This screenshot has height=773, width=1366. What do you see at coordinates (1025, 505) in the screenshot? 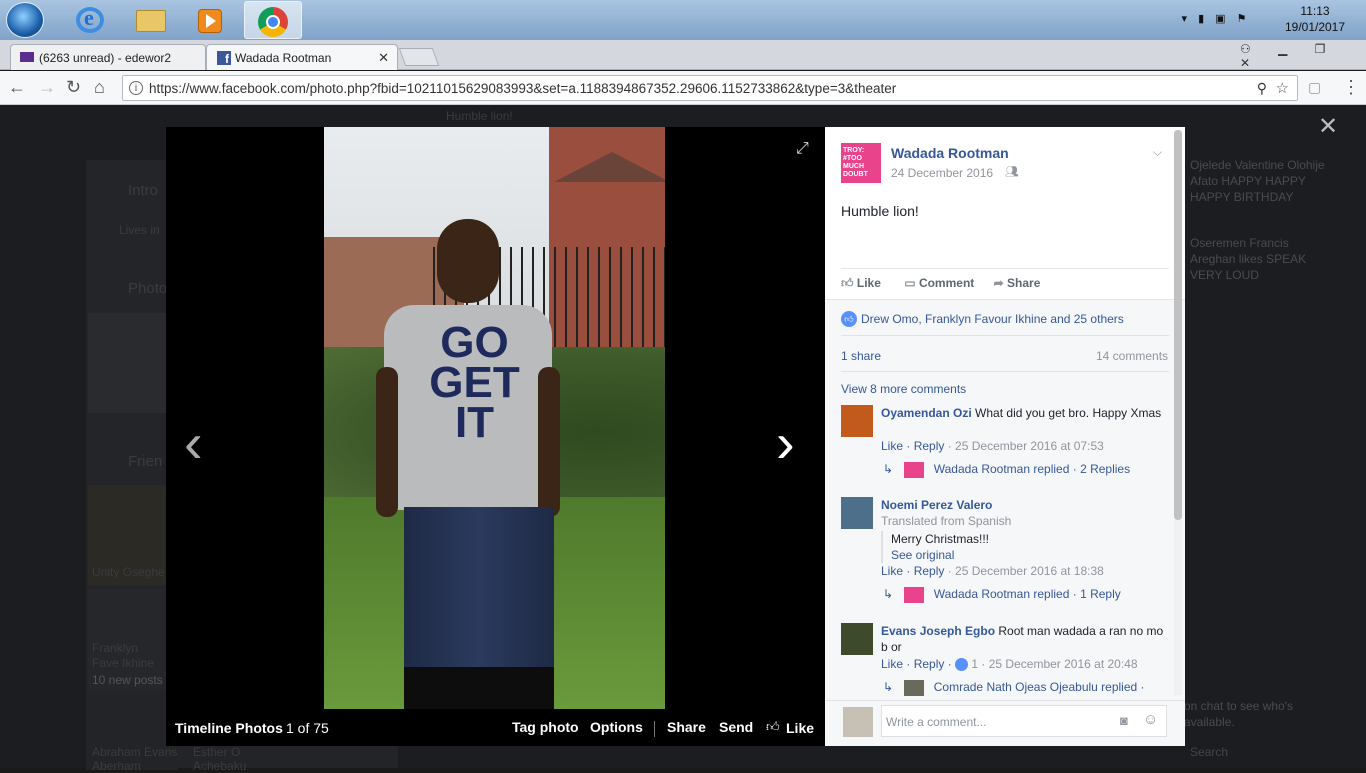
I see `commenter-name: Noemi Perez Valero` at bounding box center [1025, 505].